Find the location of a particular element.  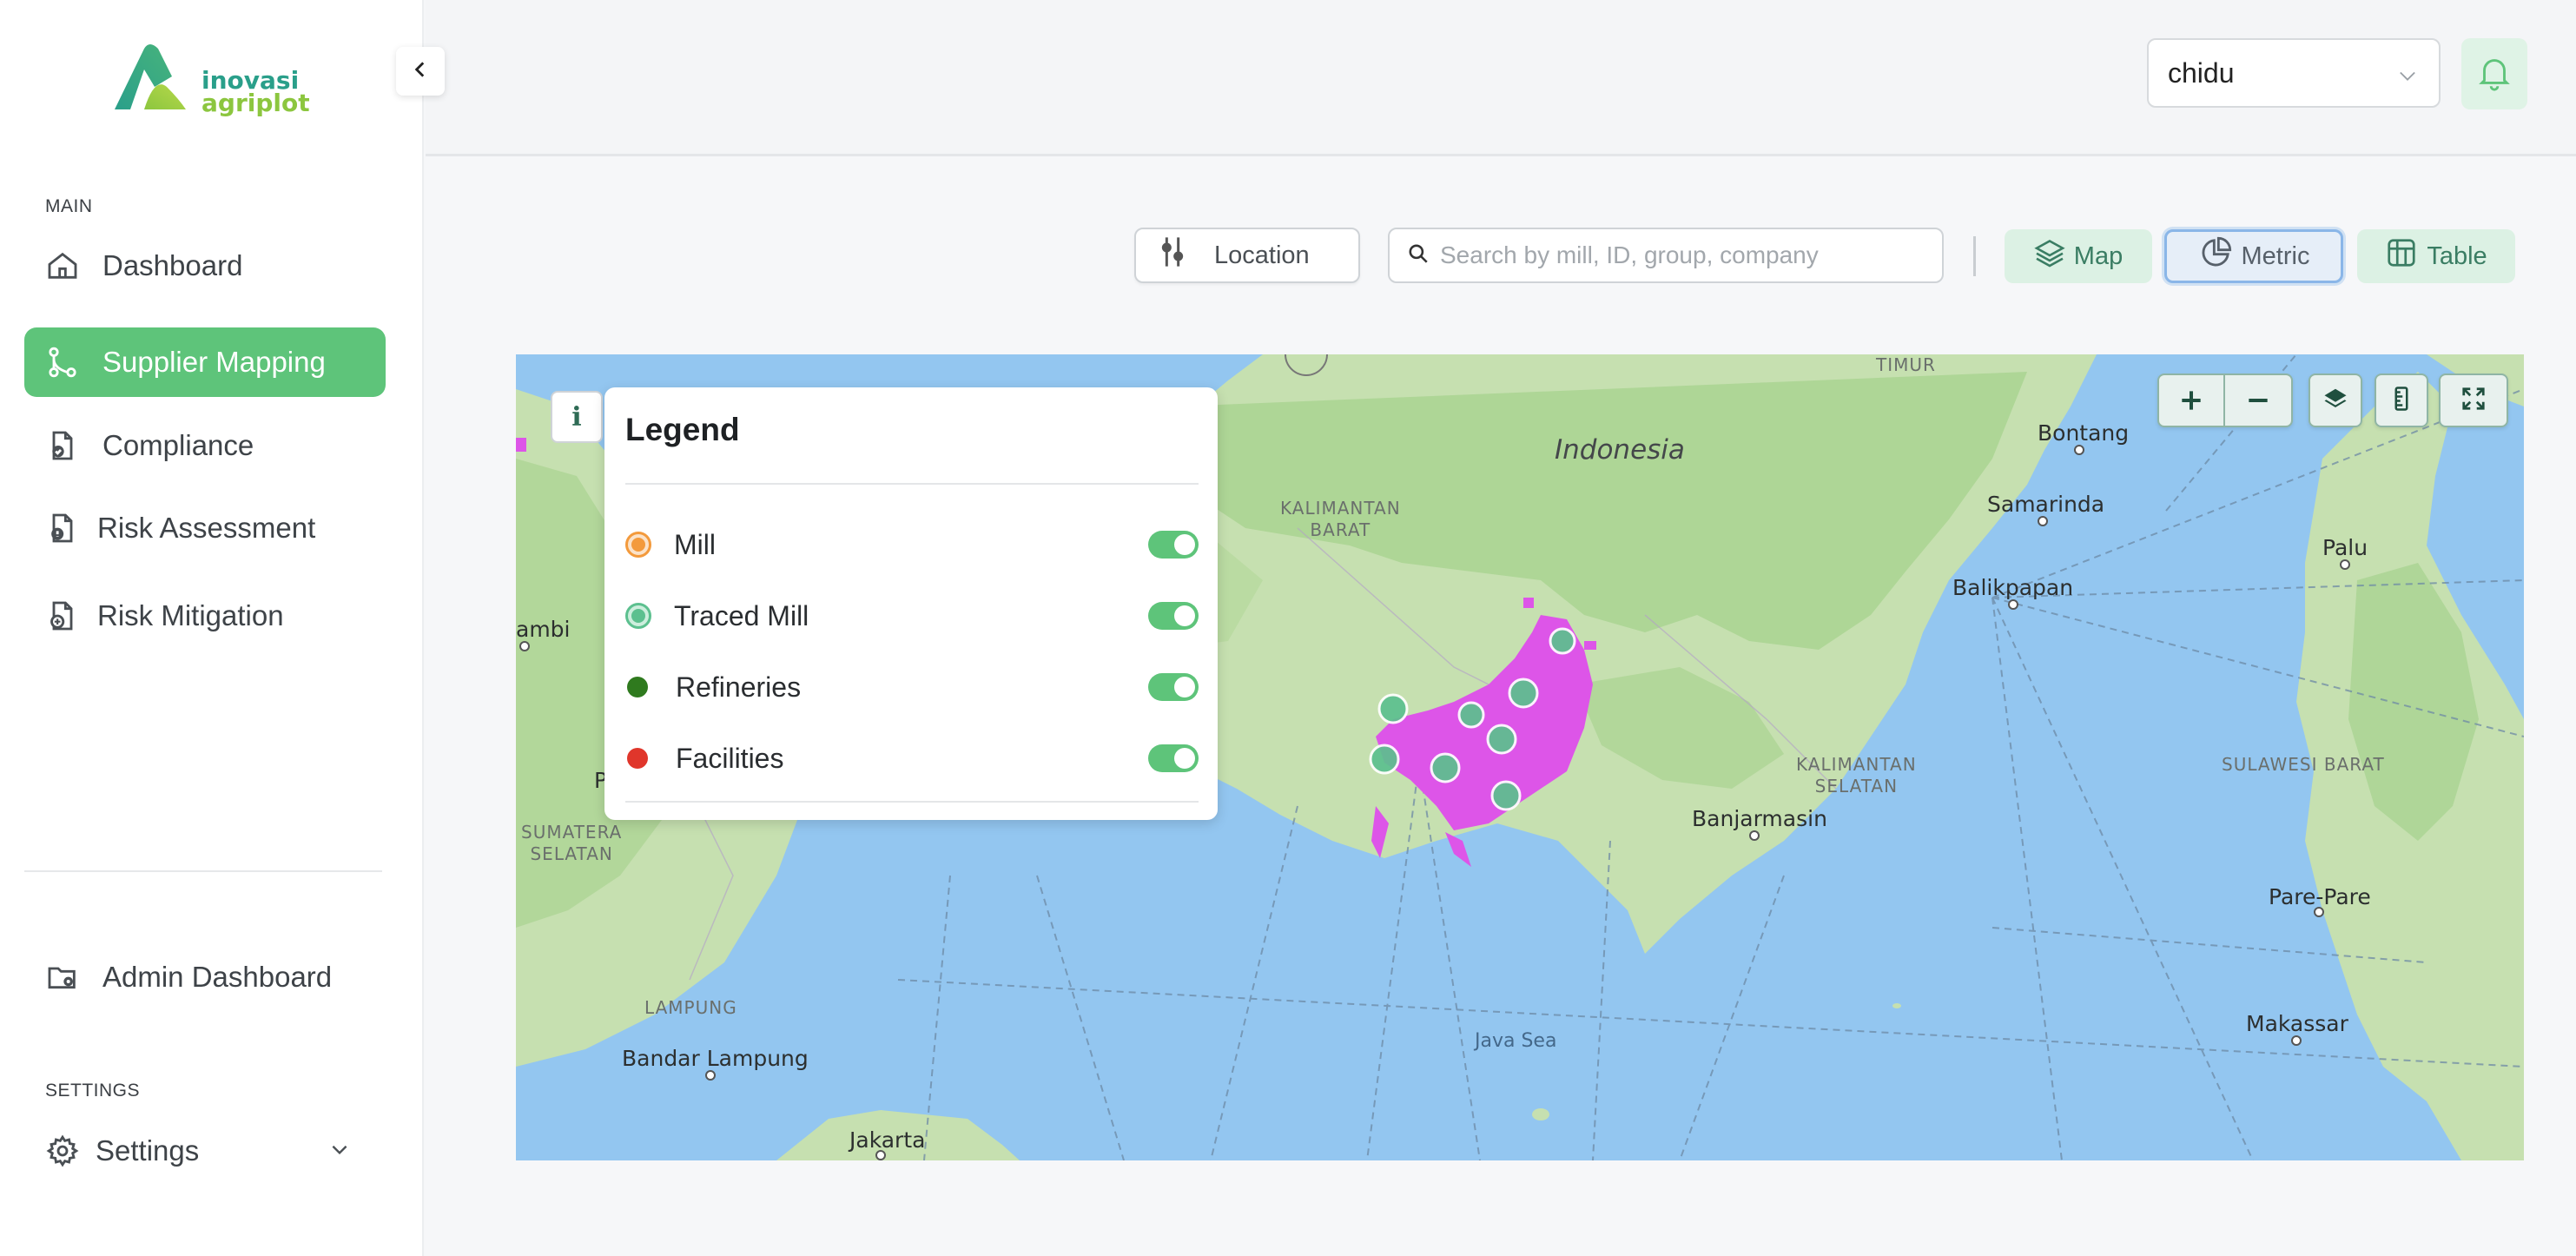

traced-mill-marker-icon is located at coordinates (638, 616).